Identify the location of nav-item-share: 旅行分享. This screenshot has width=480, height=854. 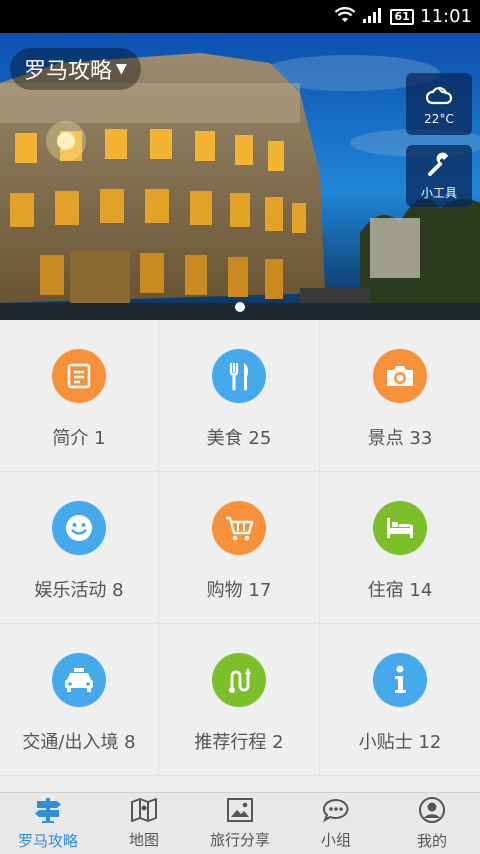
(240, 823).